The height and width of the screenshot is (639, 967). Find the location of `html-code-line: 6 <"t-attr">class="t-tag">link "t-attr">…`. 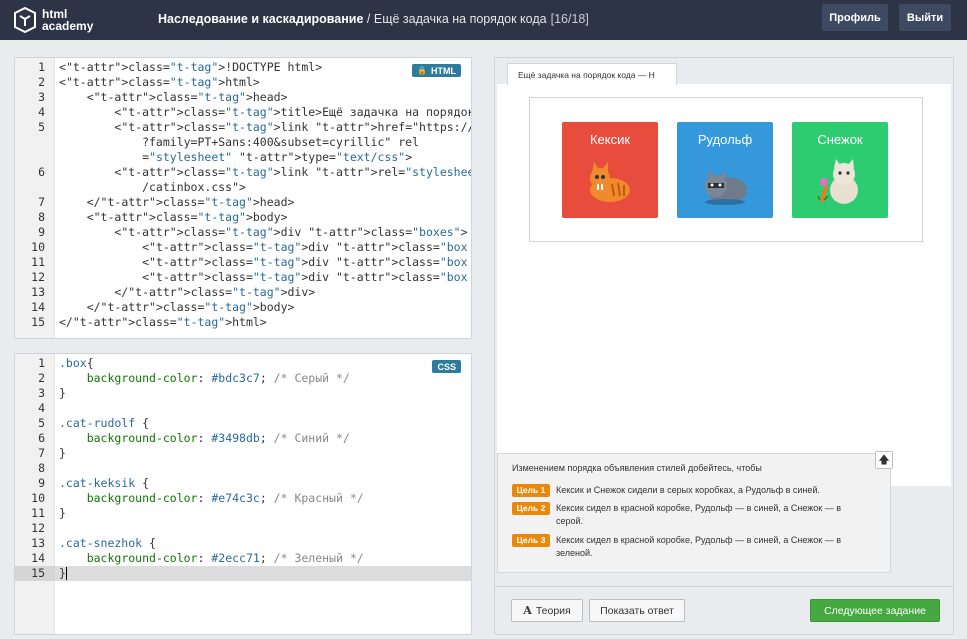

html-code-line: 6 <"t-attr">class="t-tag">link "t-attr">… is located at coordinates (243, 172).